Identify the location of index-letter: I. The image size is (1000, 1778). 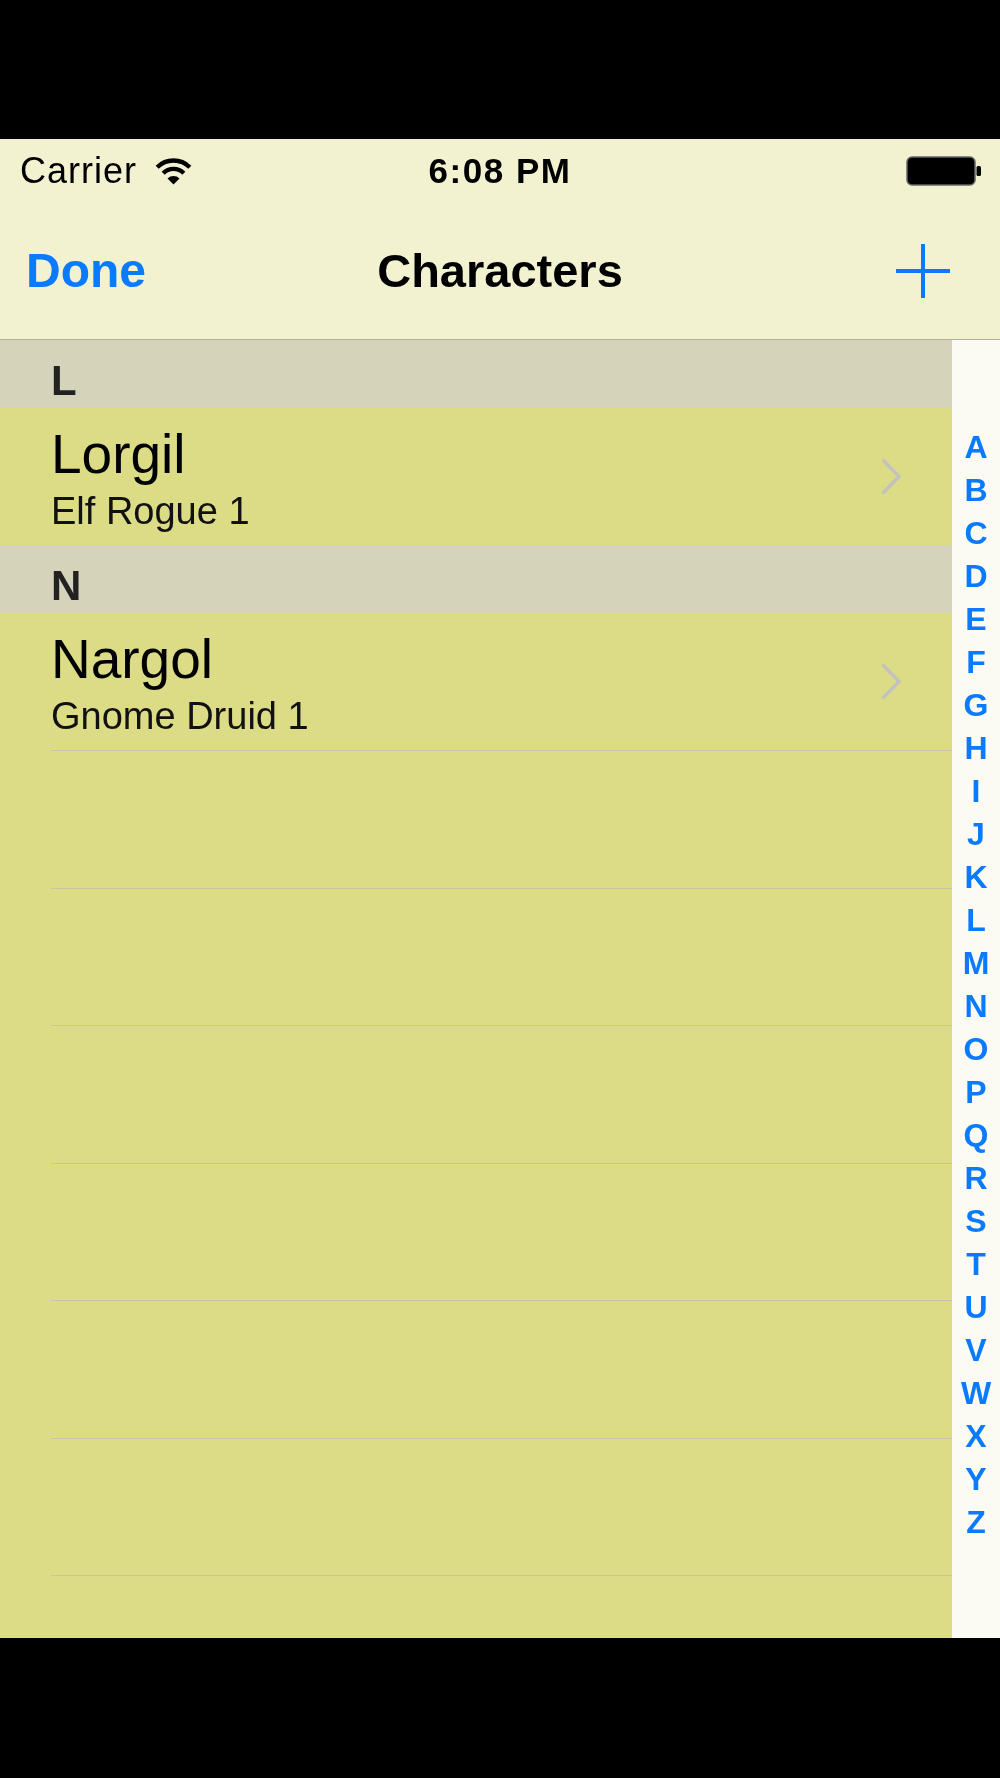
(976, 791).